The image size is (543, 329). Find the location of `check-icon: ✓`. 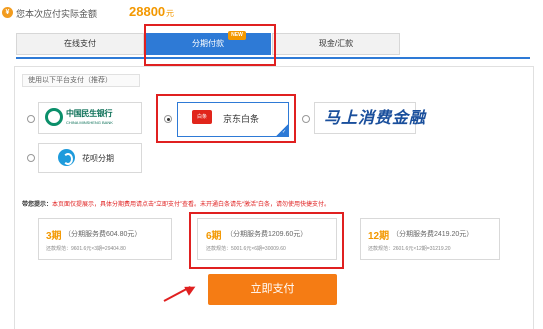

check-icon: ✓ is located at coordinates (284, 132).